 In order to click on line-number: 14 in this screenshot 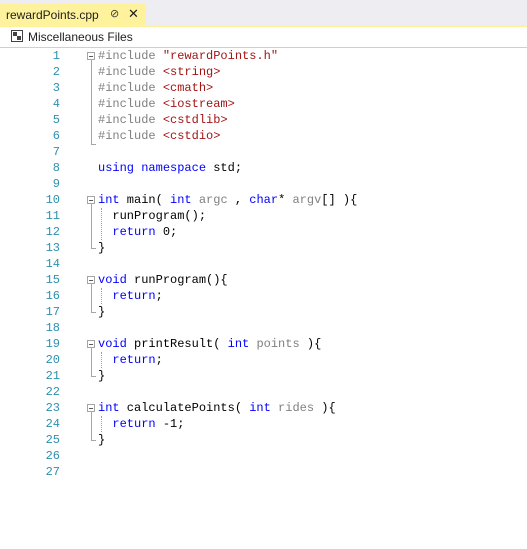, I will do `click(52, 264)`.